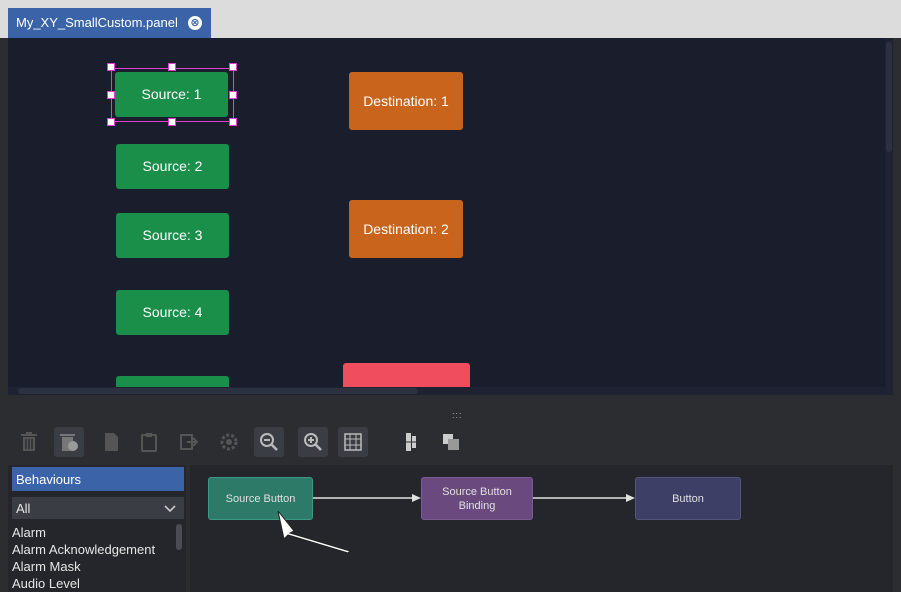  What do you see at coordinates (92, 583) in the screenshot?
I see `list-item: Audio Level` at bounding box center [92, 583].